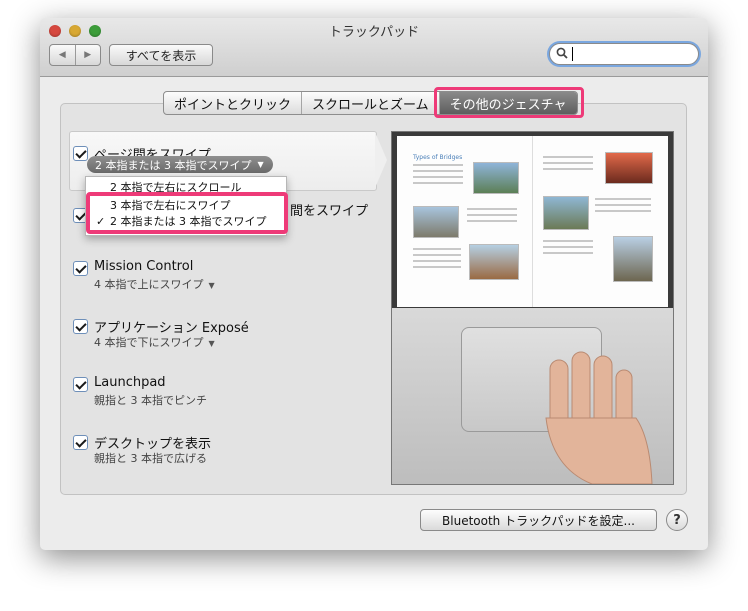 This screenshot has height=611, width=748. What do you see at coordinates (80, 153) in the screenshot?
I see `swipe-pages-checkbox` at bounding box center [80, 153].